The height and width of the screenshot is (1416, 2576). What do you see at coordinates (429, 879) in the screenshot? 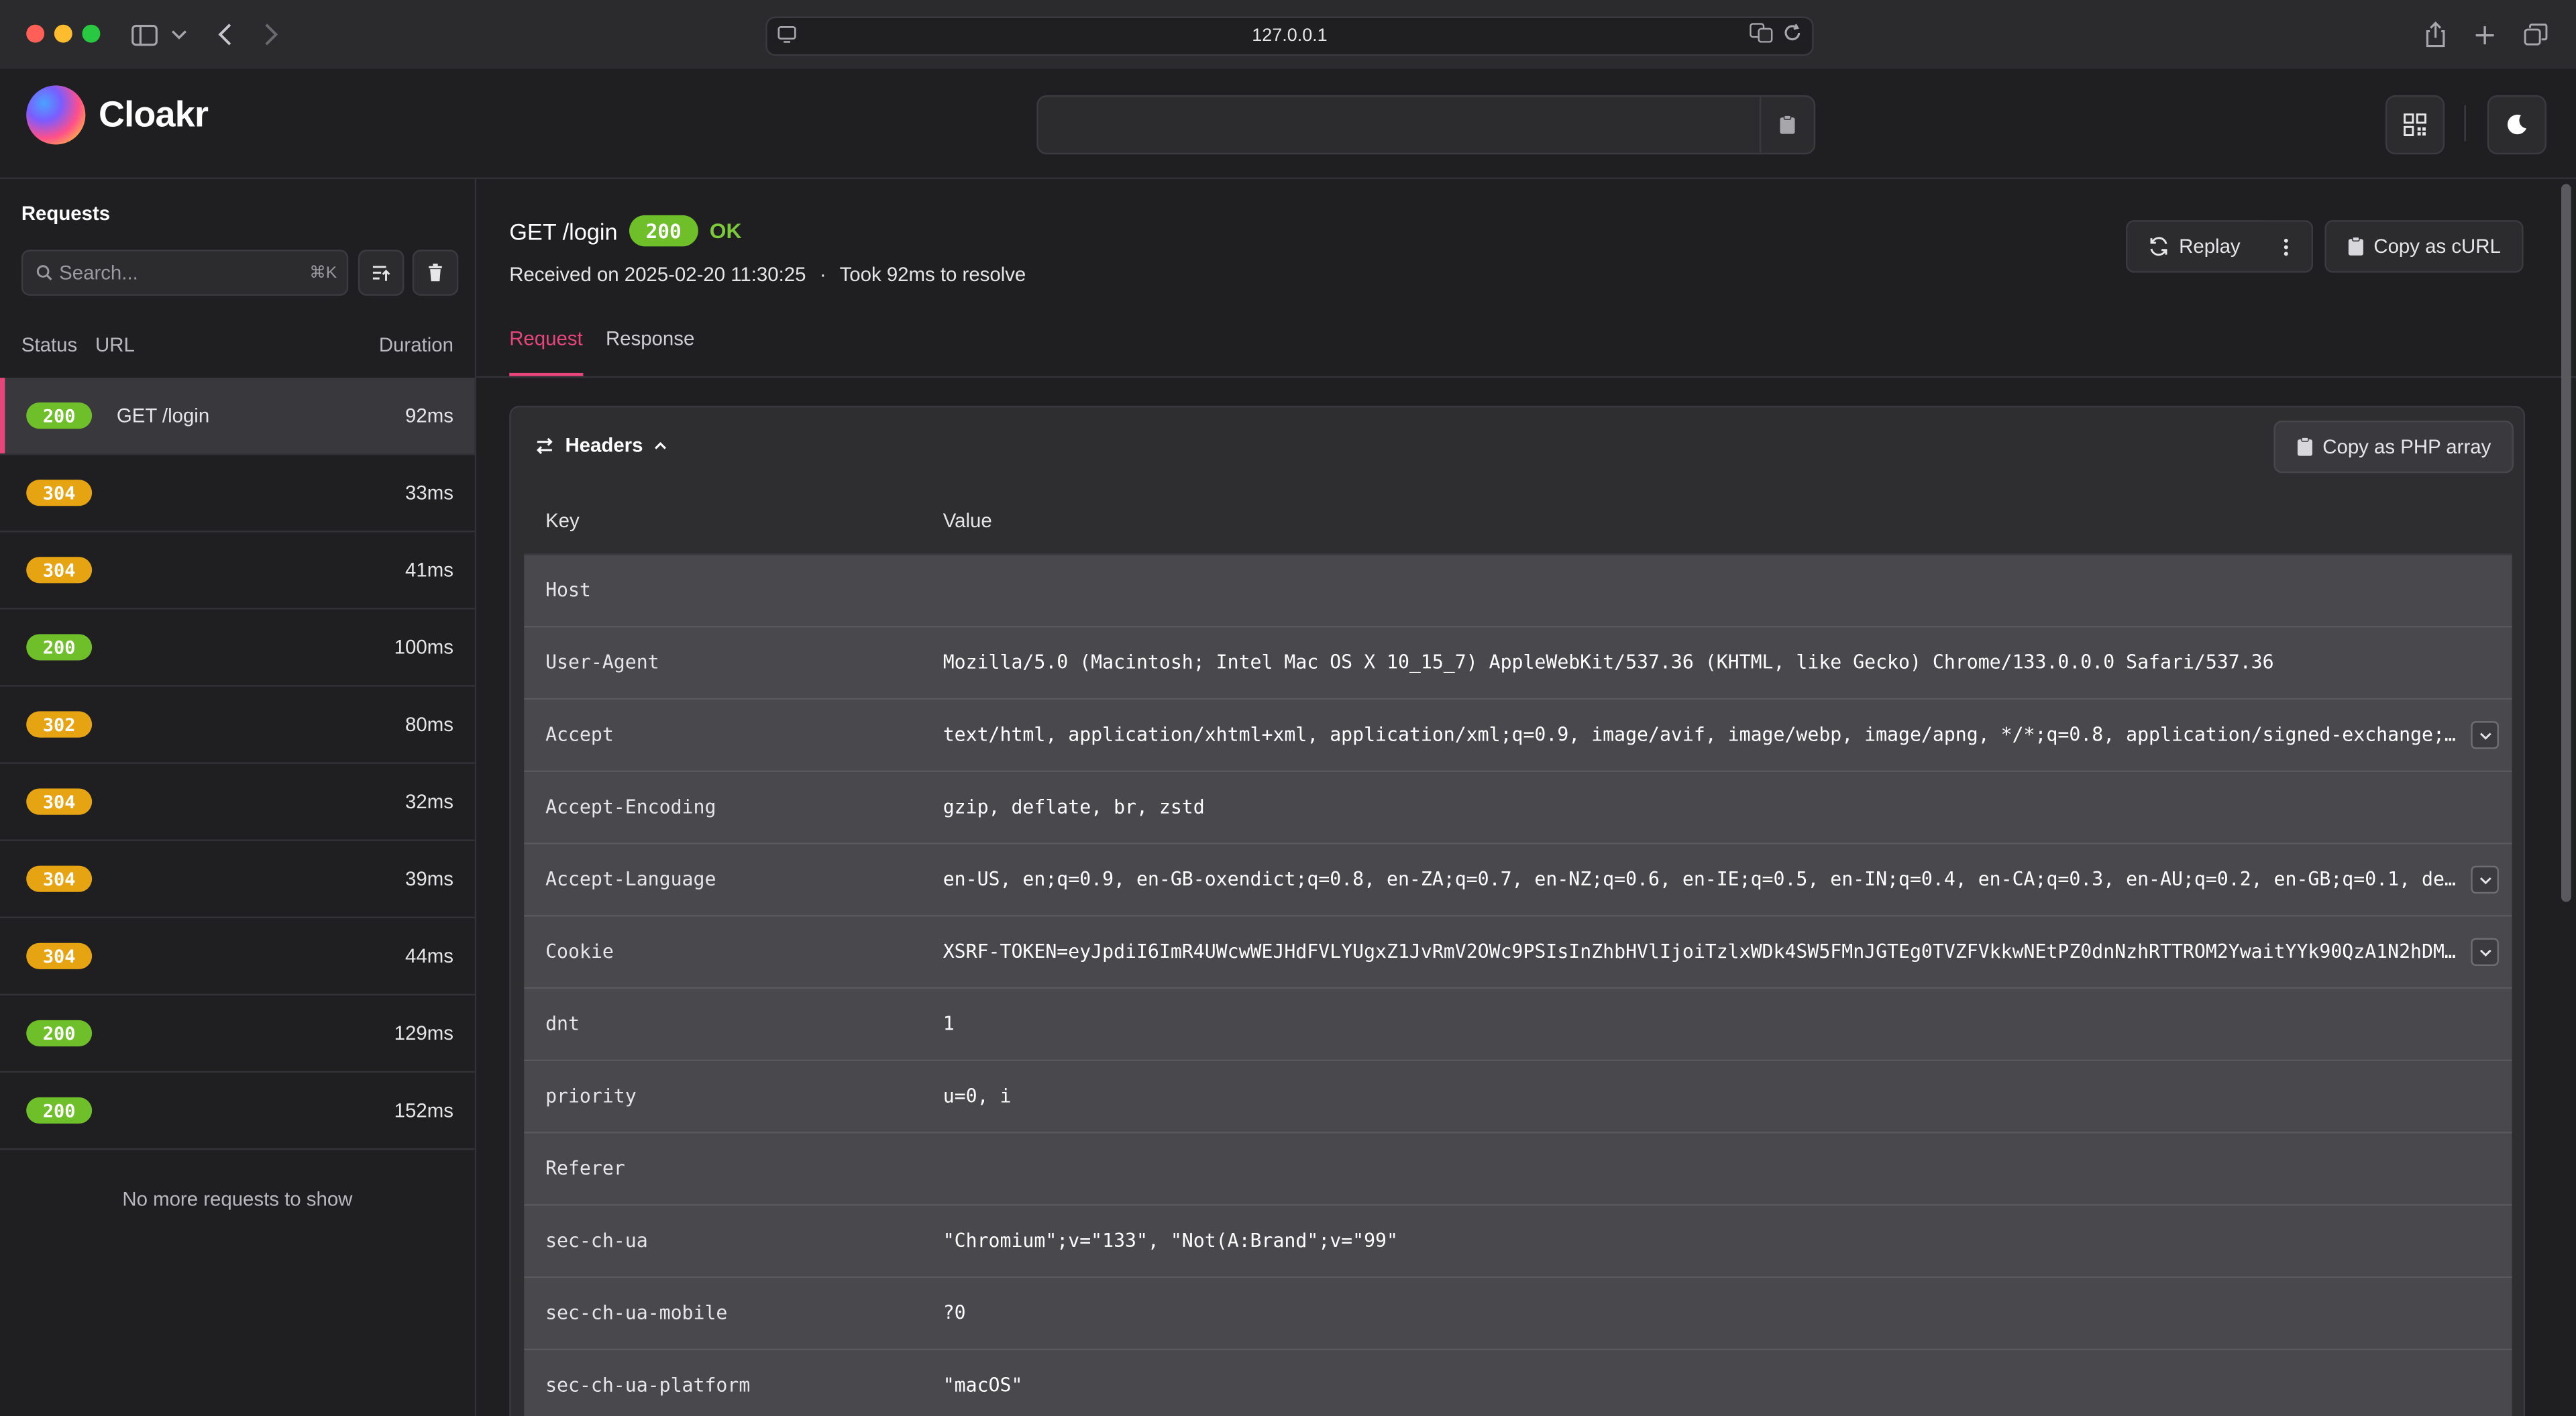
I see `request-duration: 39ms` at bounding box center [429, 879].